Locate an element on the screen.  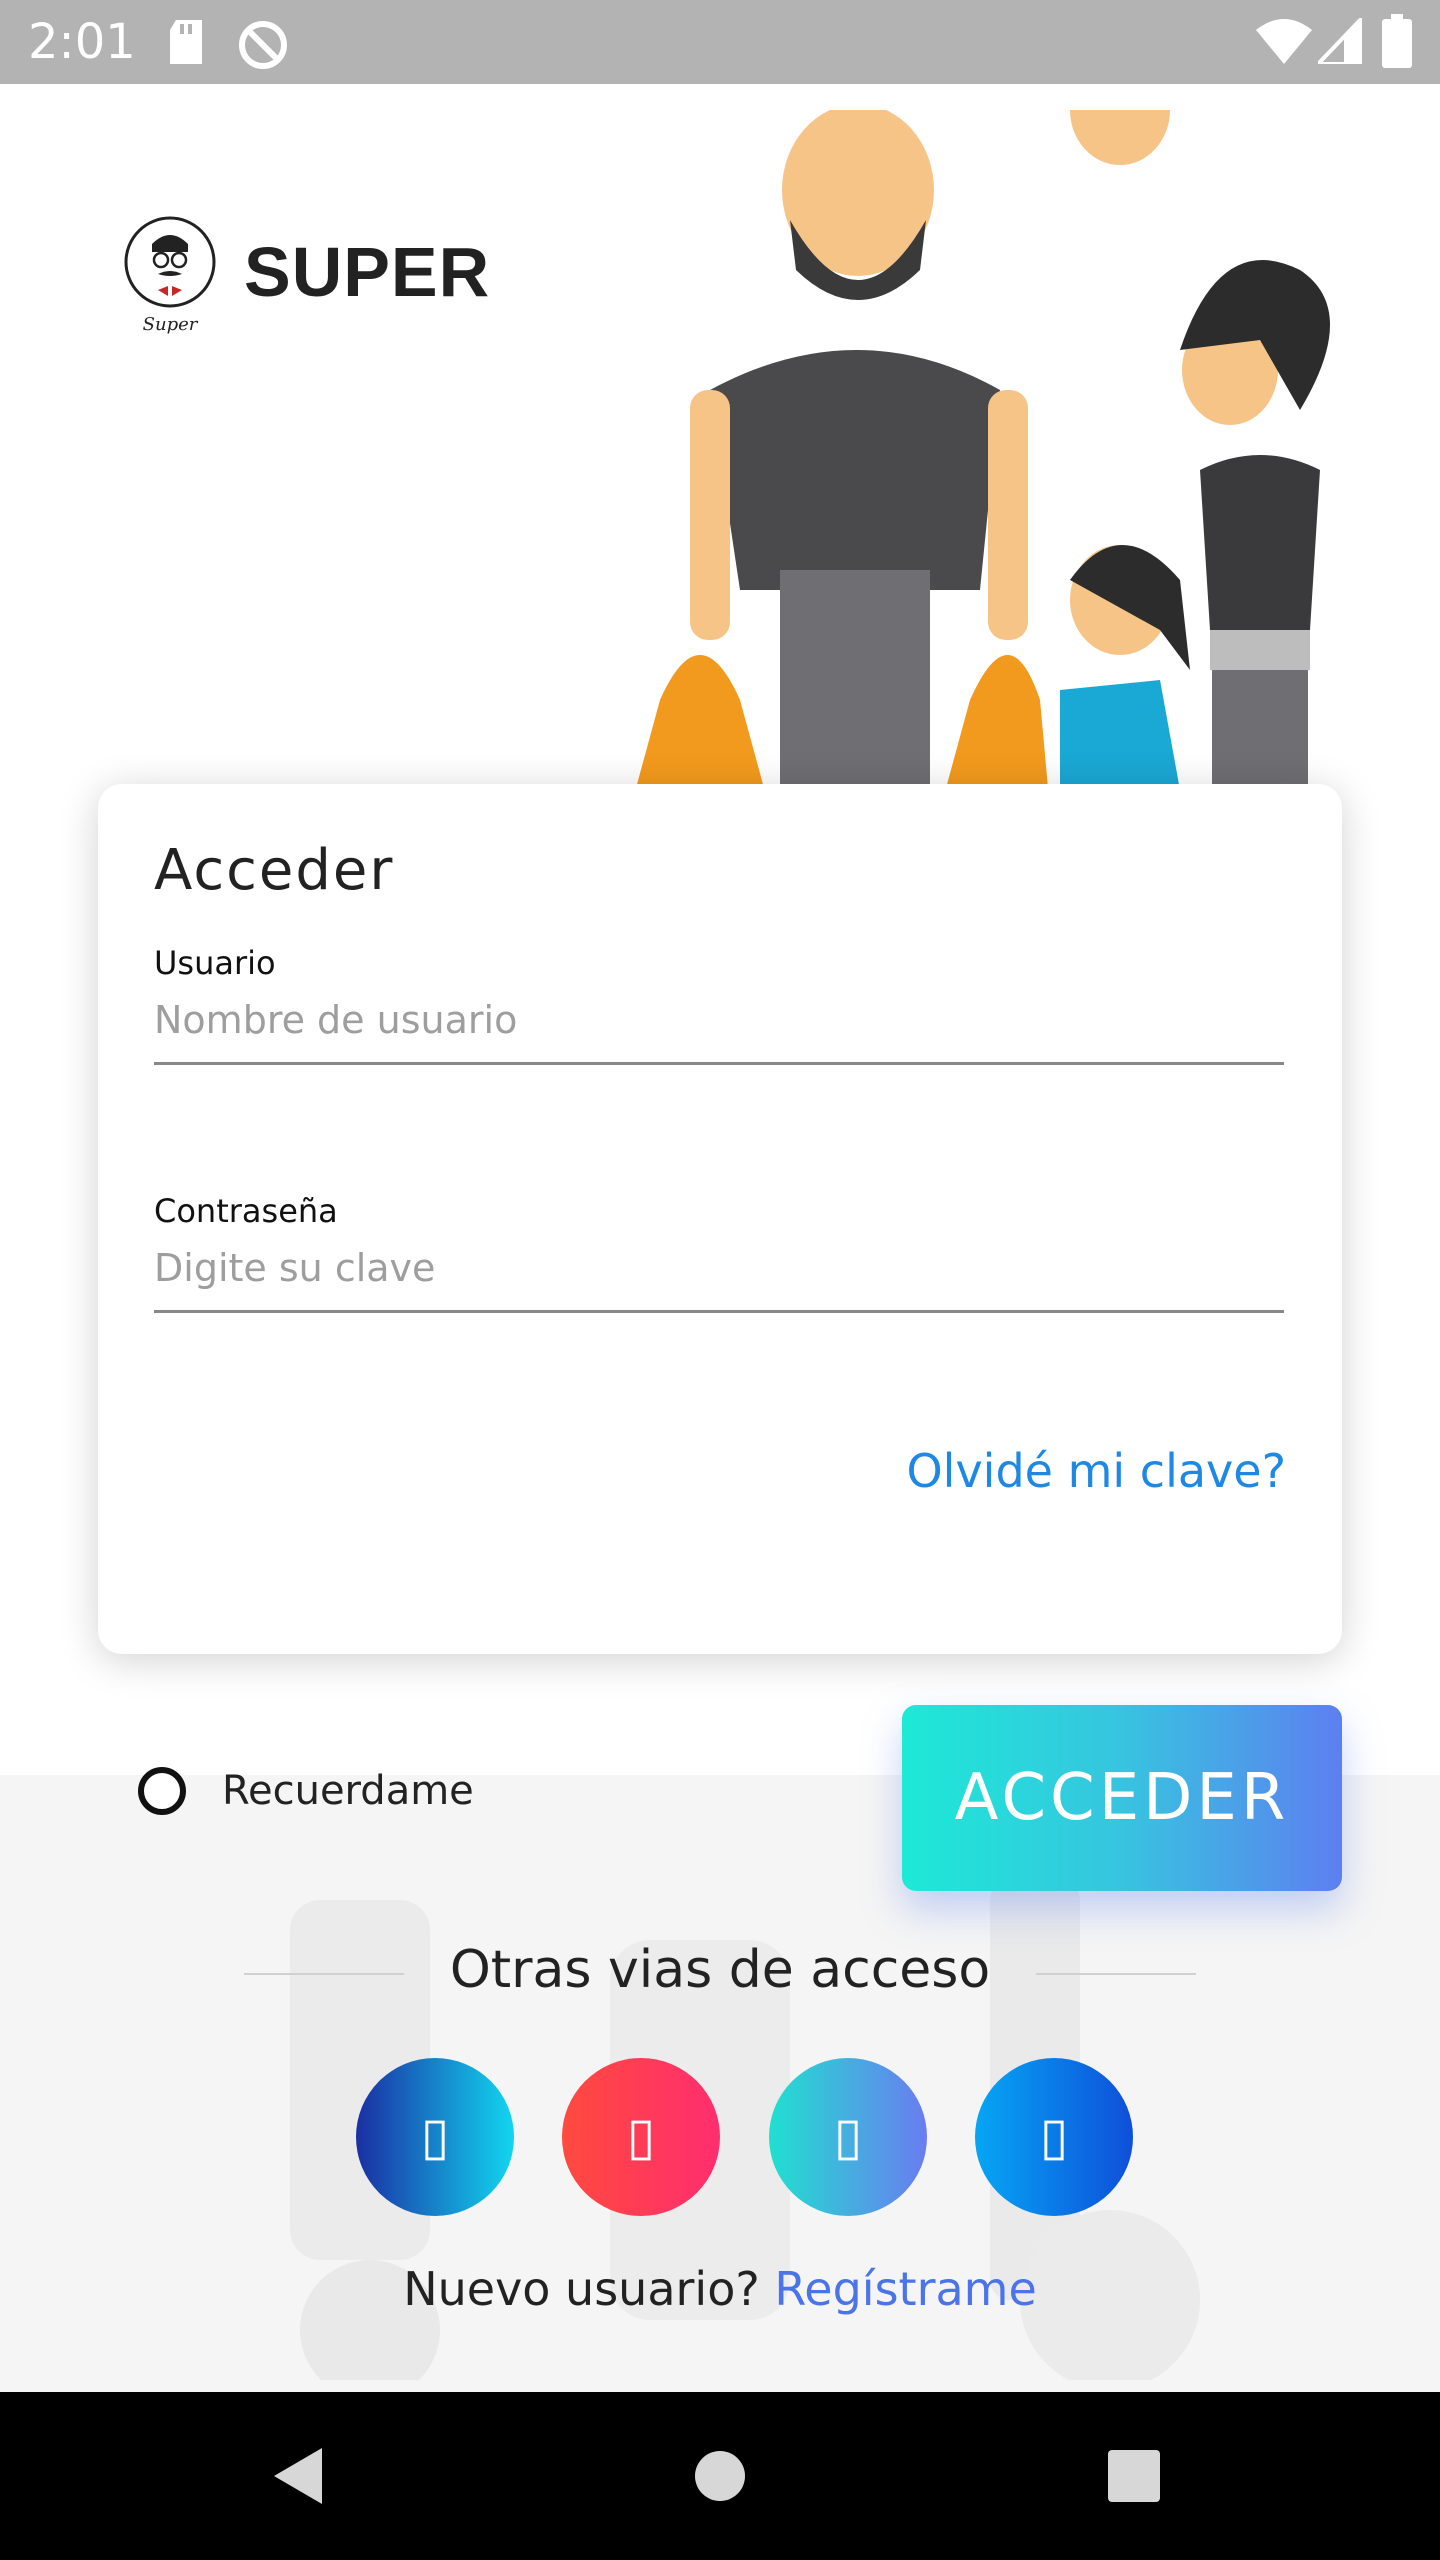
login-button: ACCEDER is located at coordinates (1122, 1798).